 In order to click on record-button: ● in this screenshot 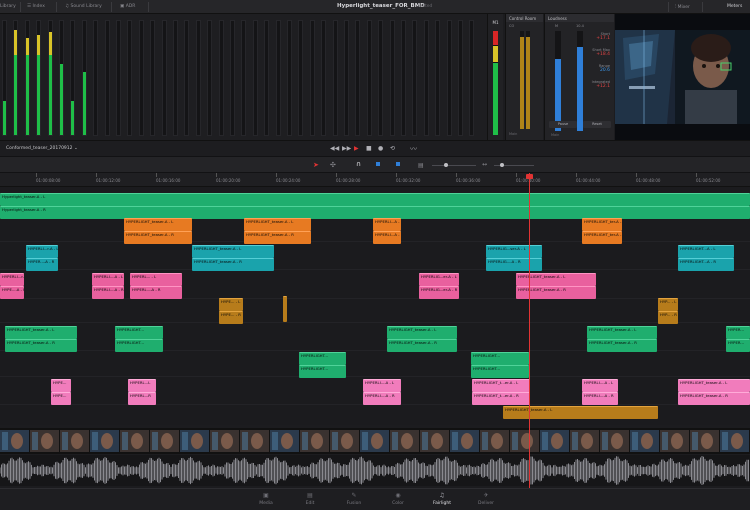, I will do `click(380, 148)`.